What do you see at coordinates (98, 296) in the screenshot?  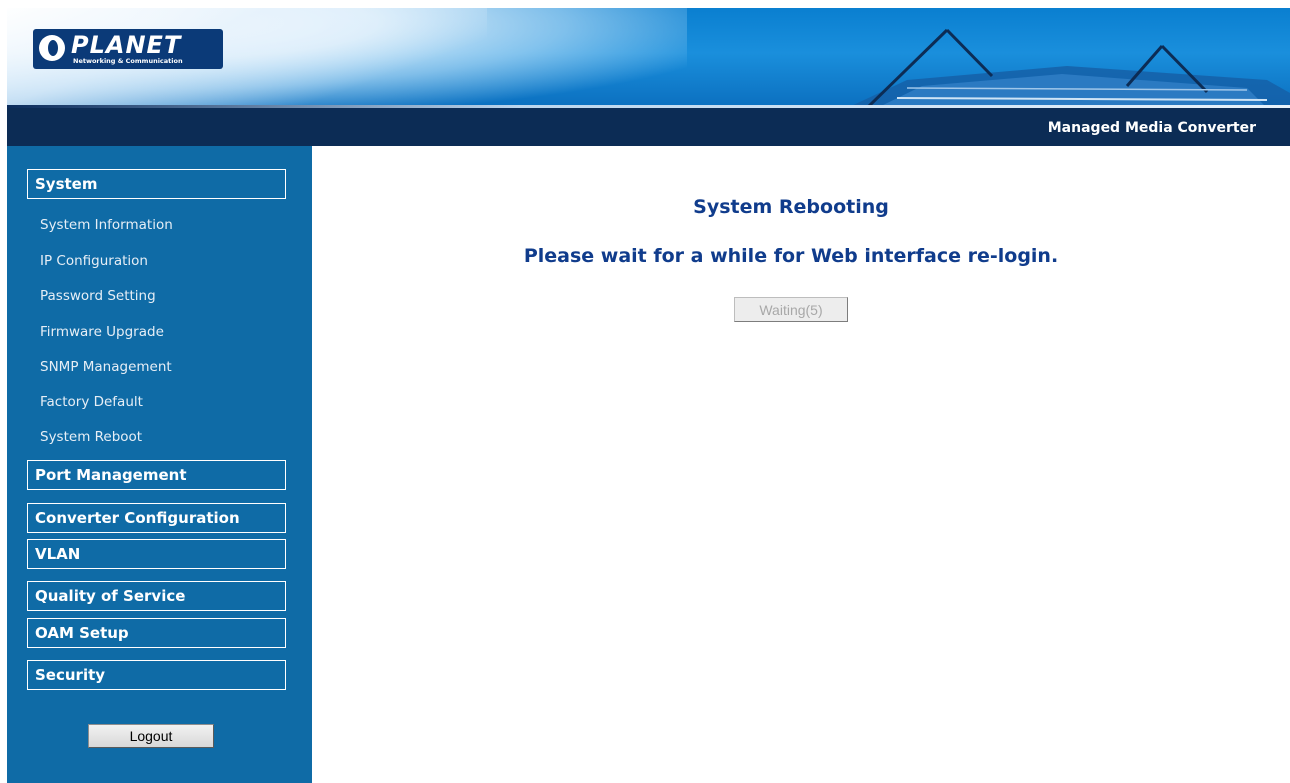 I see `menu-item-password-setting: Password Setting` at bounding box center [98, 296].